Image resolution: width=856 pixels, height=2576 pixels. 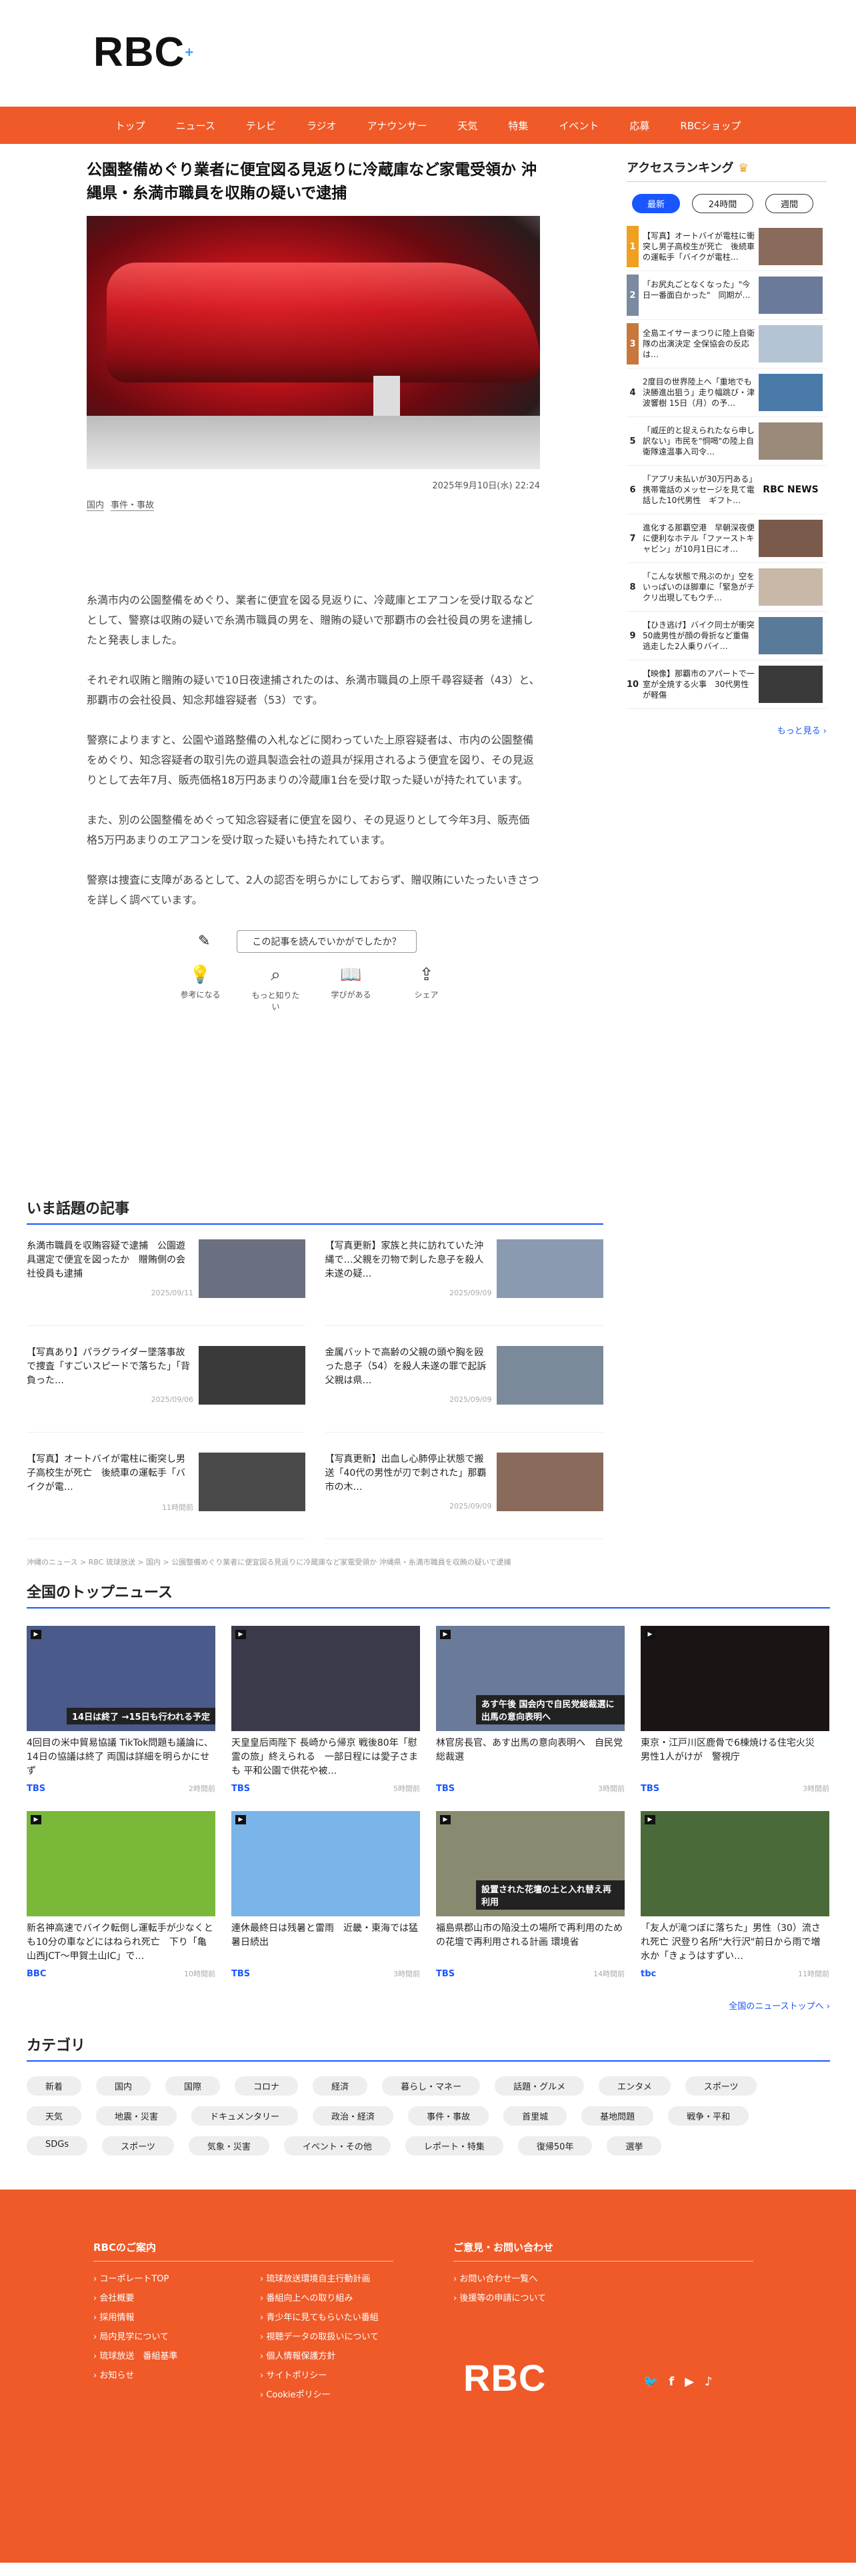 What do you see at coordinates (634, 2146) in the screenshot?
I see `category-chip: 選挙` at bounding box center [634, 2146].